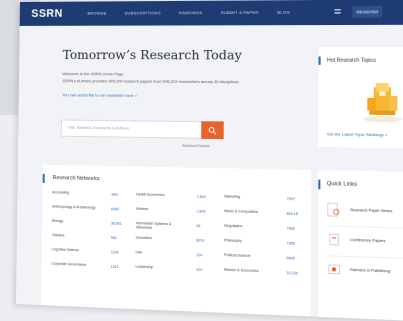  I want to click on network-count: 1,843, so click(201, 211).